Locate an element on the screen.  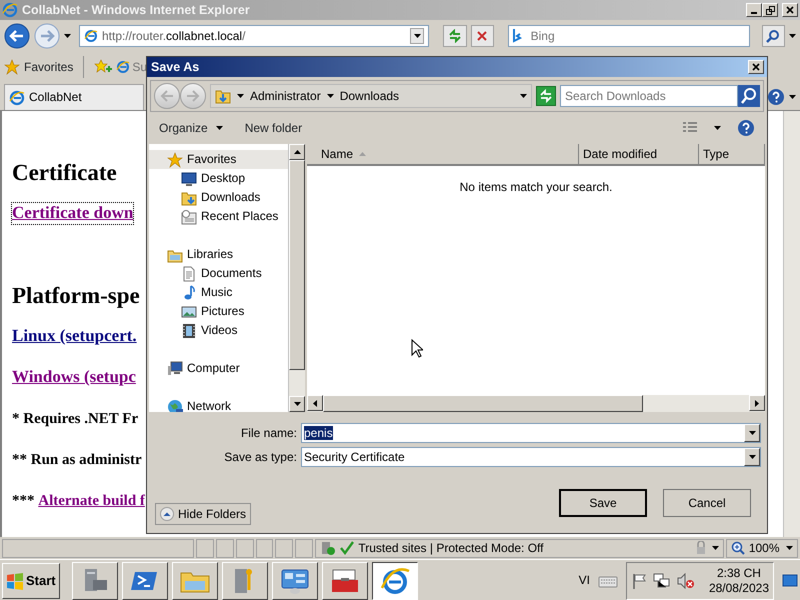
breadcrumb-item: Downloads is located at coordinates (370, 96).